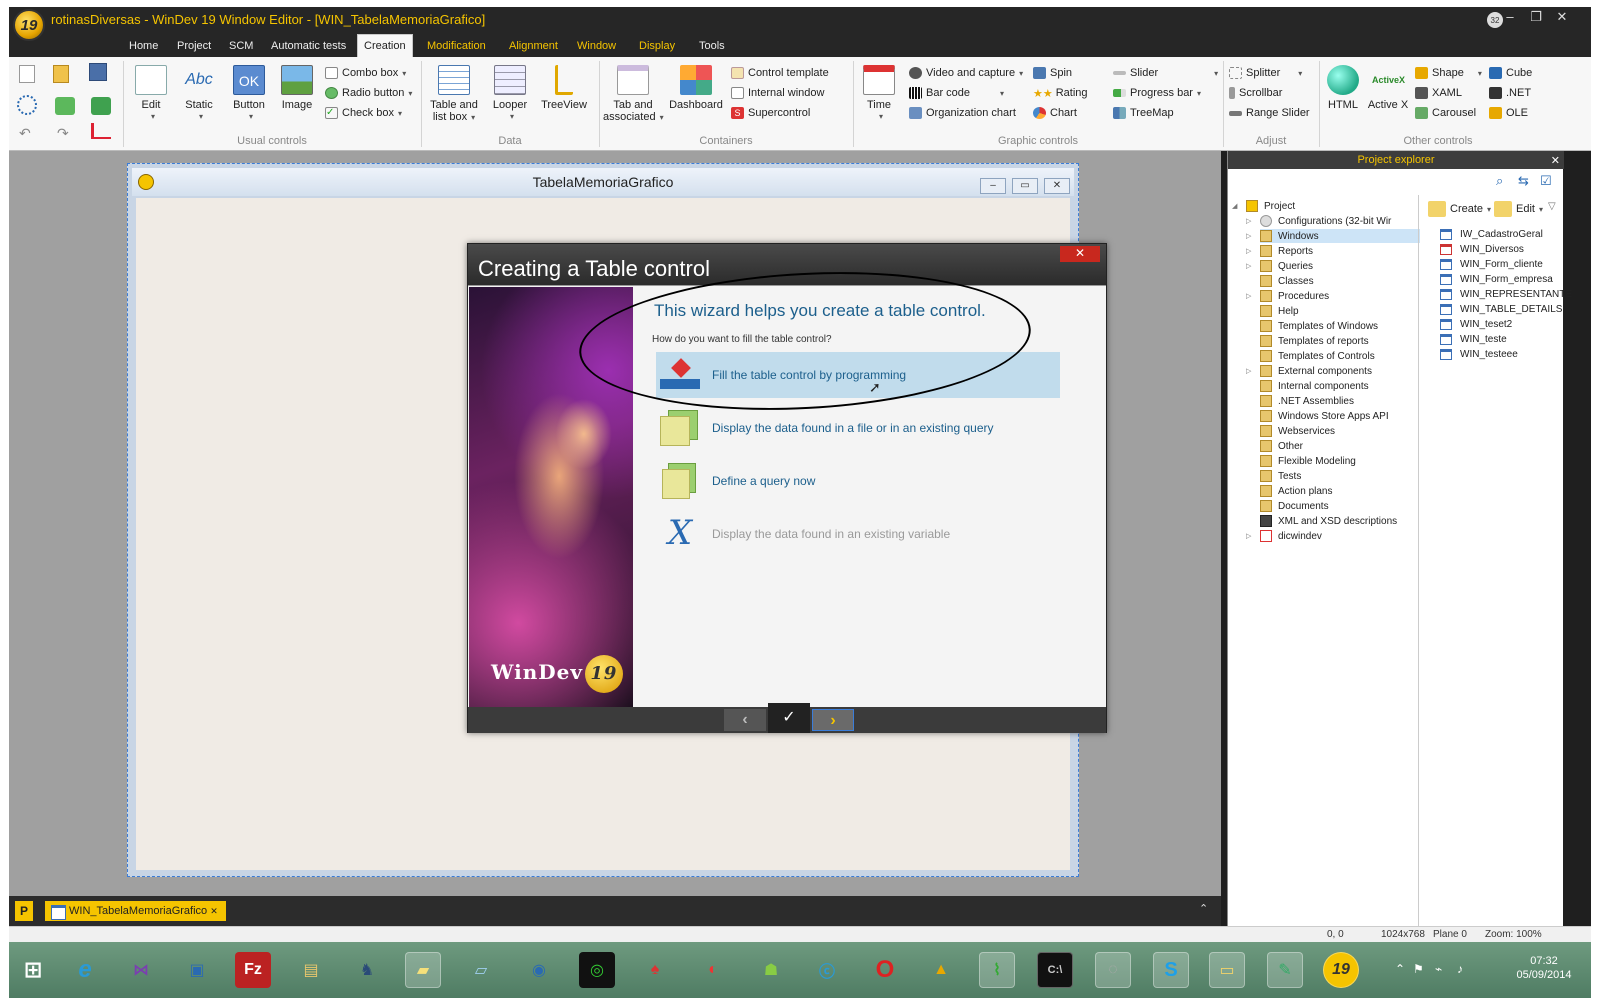 Image resolution: width=1600 pixels, height=1006 pixels. I want to click on window-item: WIN_TABLE_DETAILS, so click(1501, 309).